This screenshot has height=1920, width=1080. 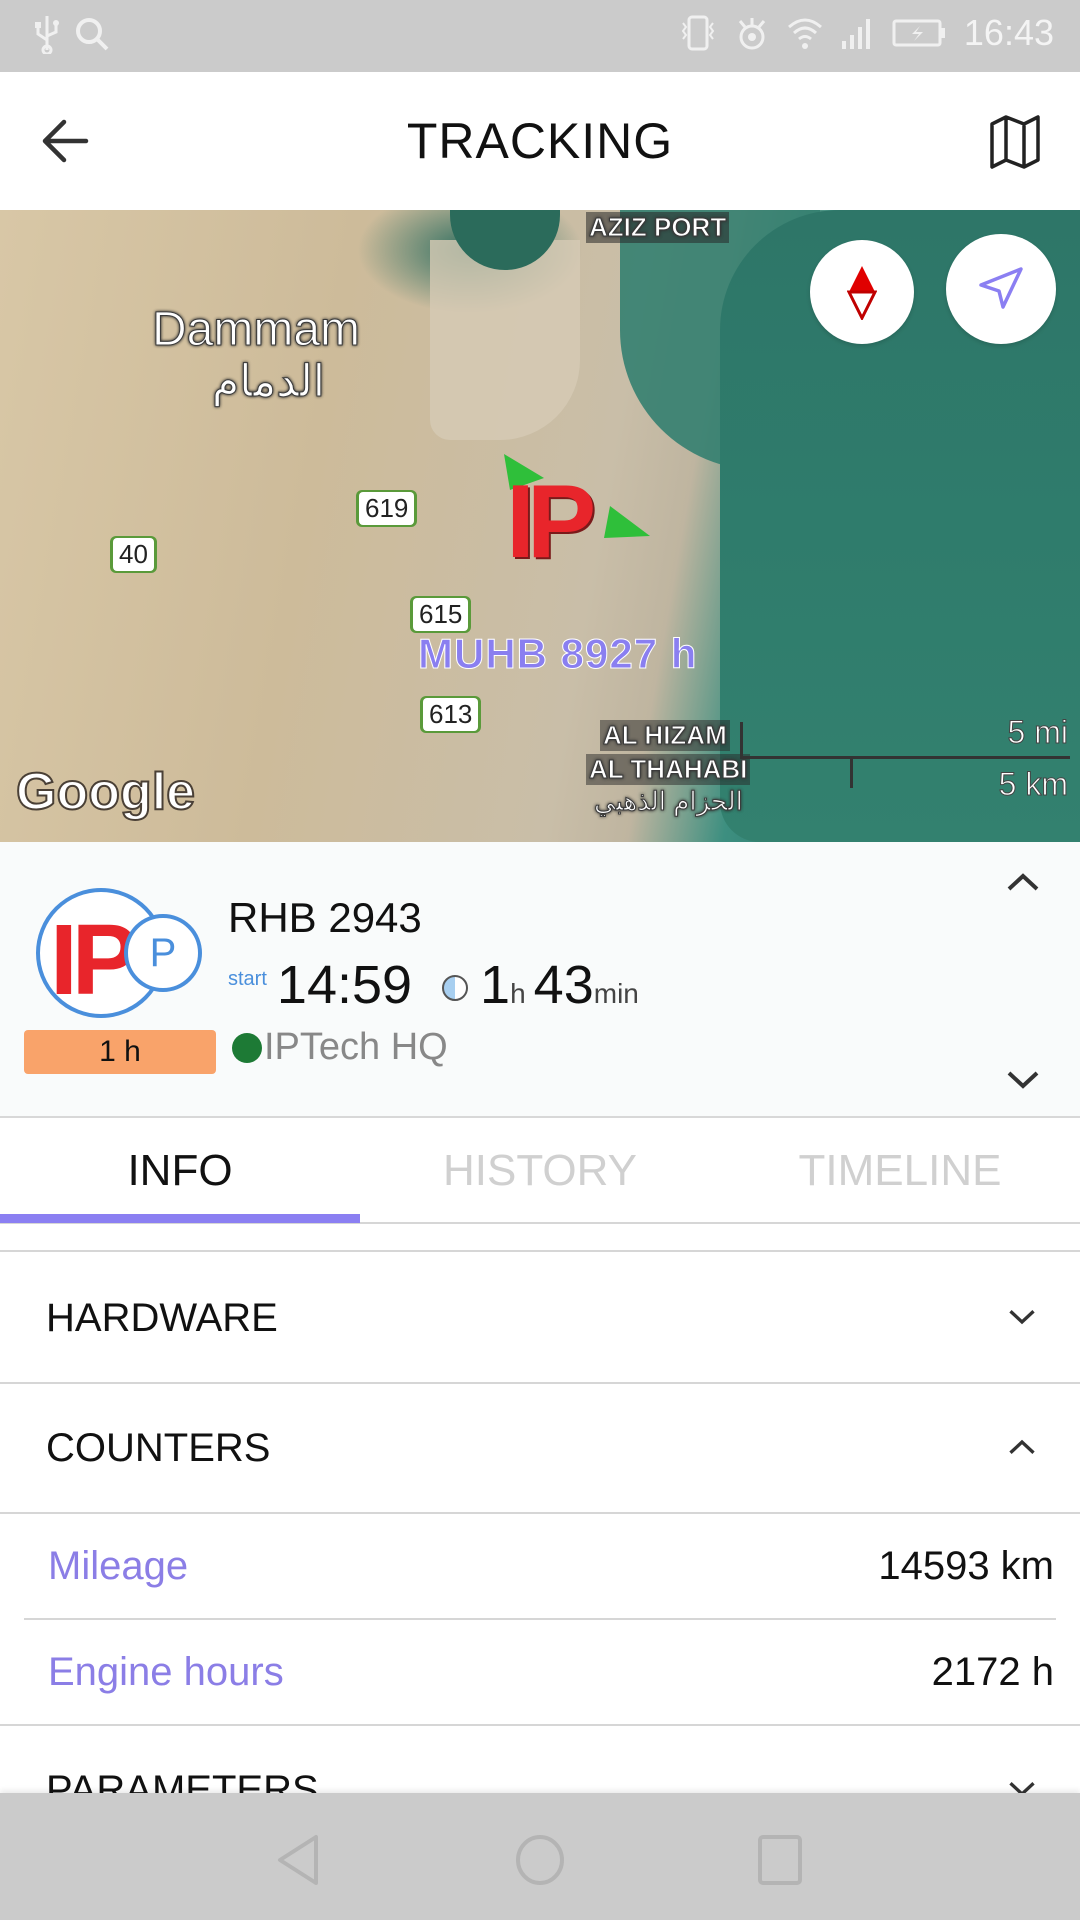 I want to click on search-icon, so click(x=92, y=34).